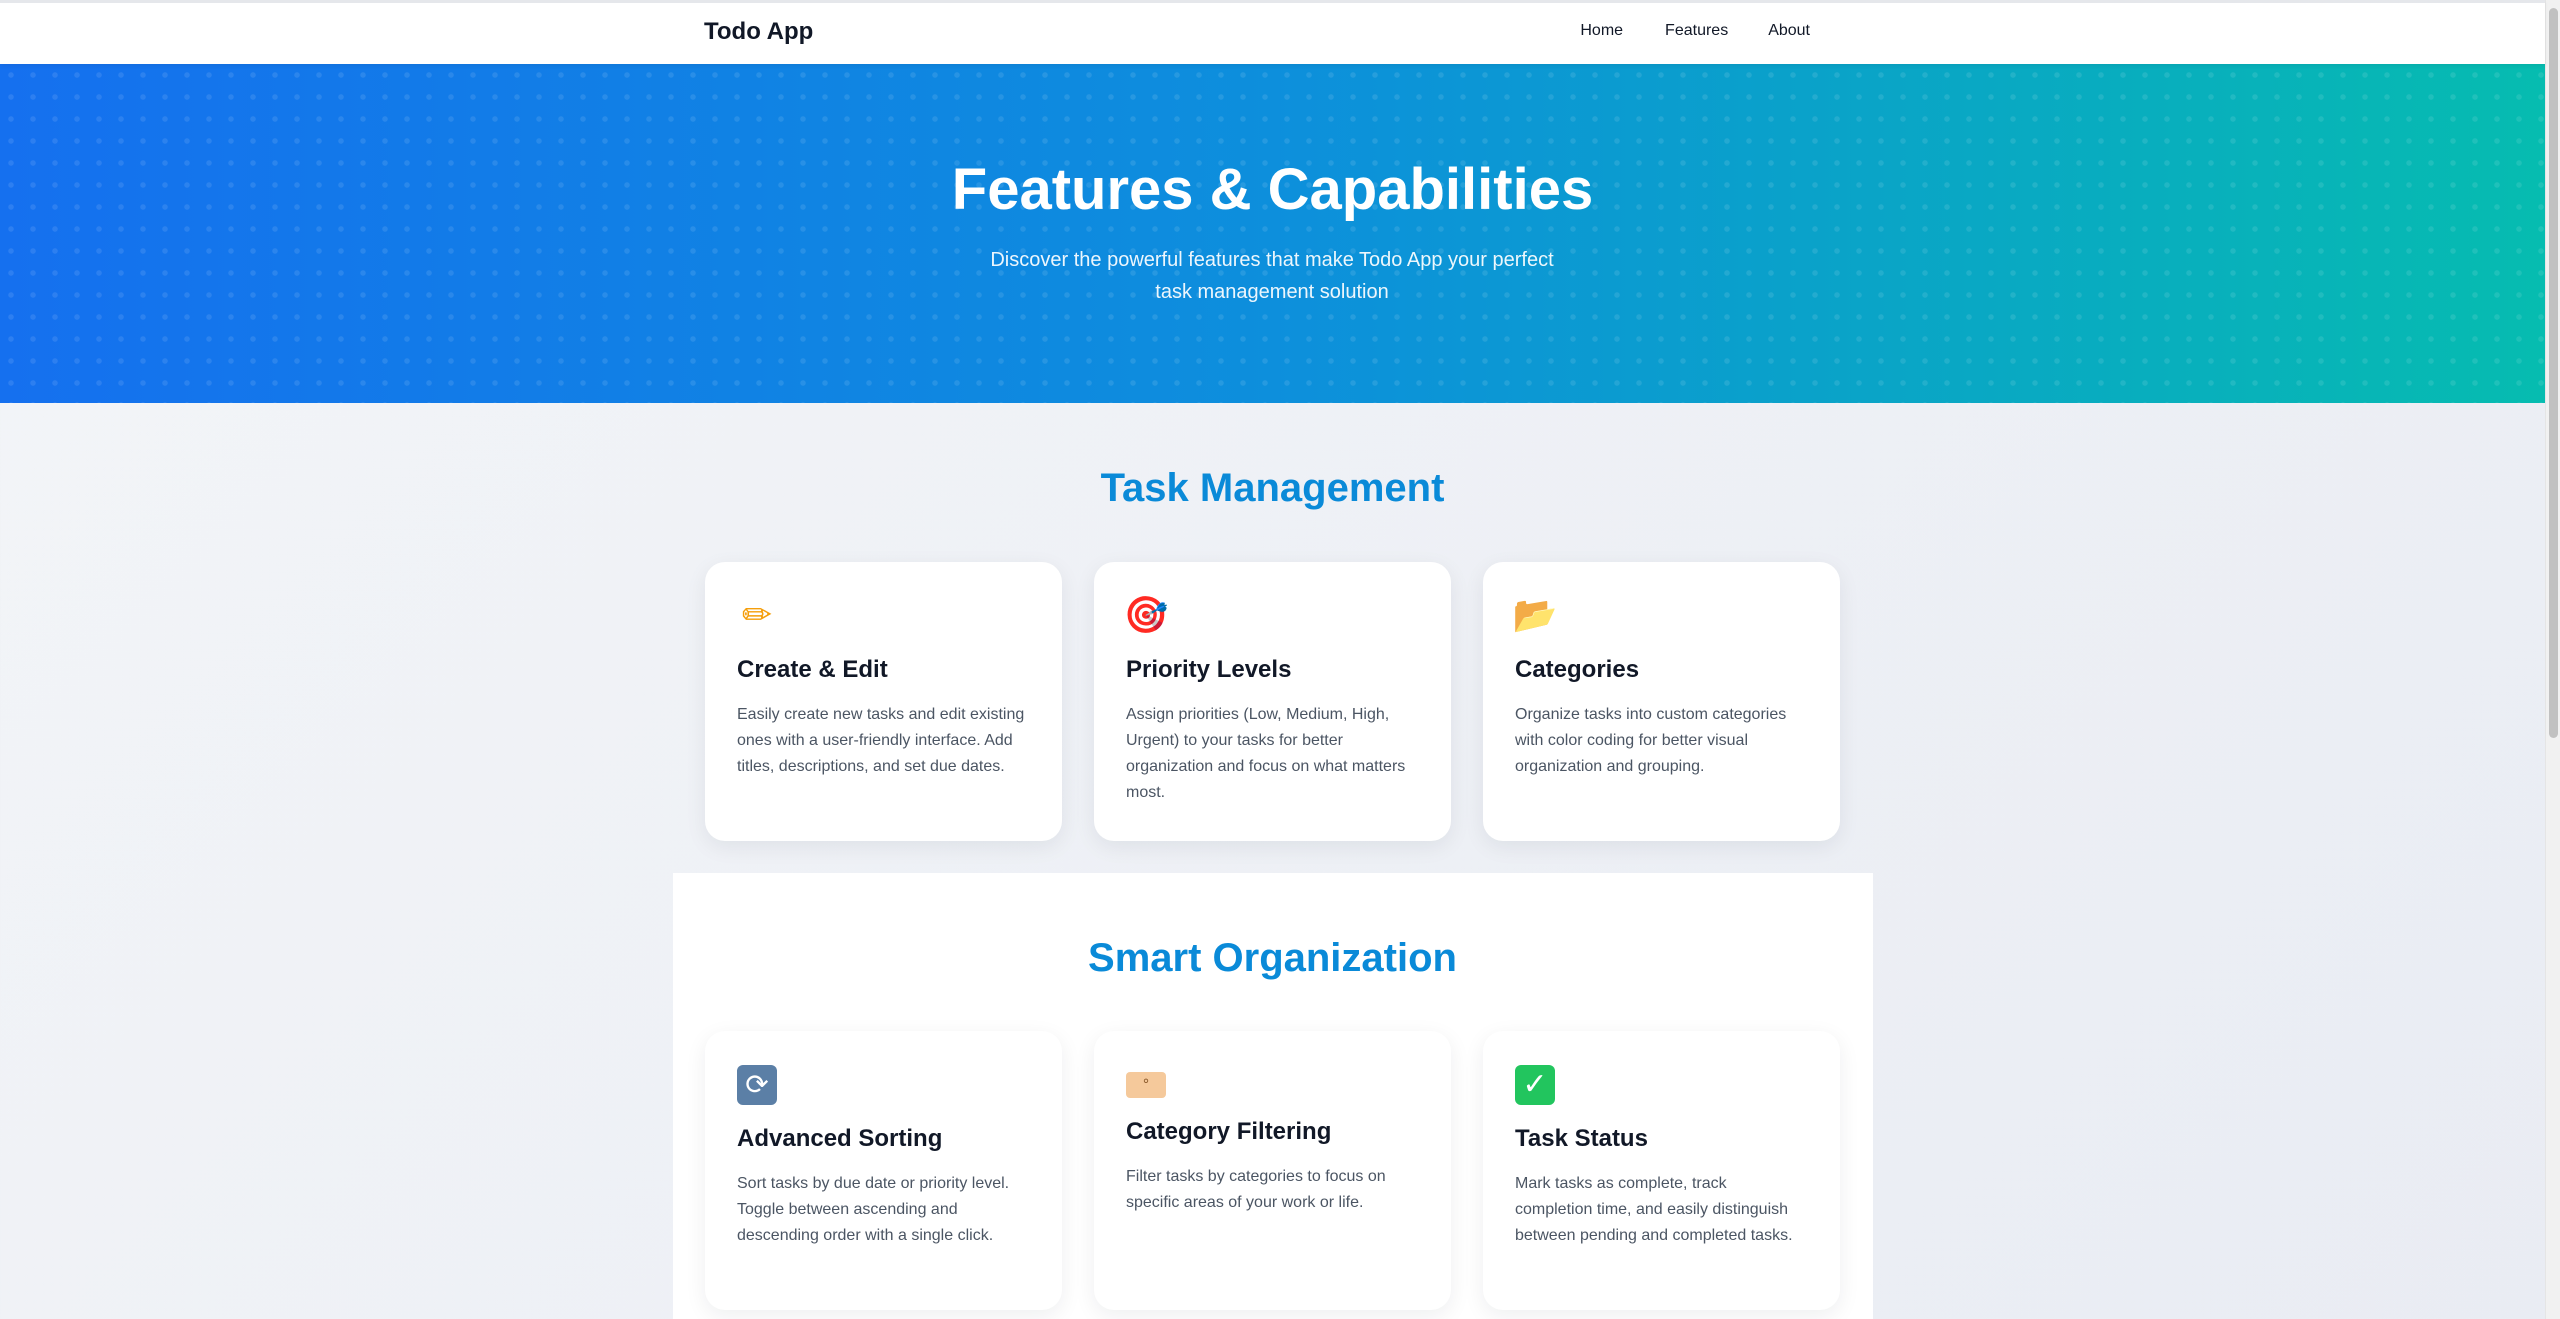  What do you see at coordinates (840, 1138) in the screenshot?
I see `card-title: Advanced Sorting` at bounding box center [840, 1138].